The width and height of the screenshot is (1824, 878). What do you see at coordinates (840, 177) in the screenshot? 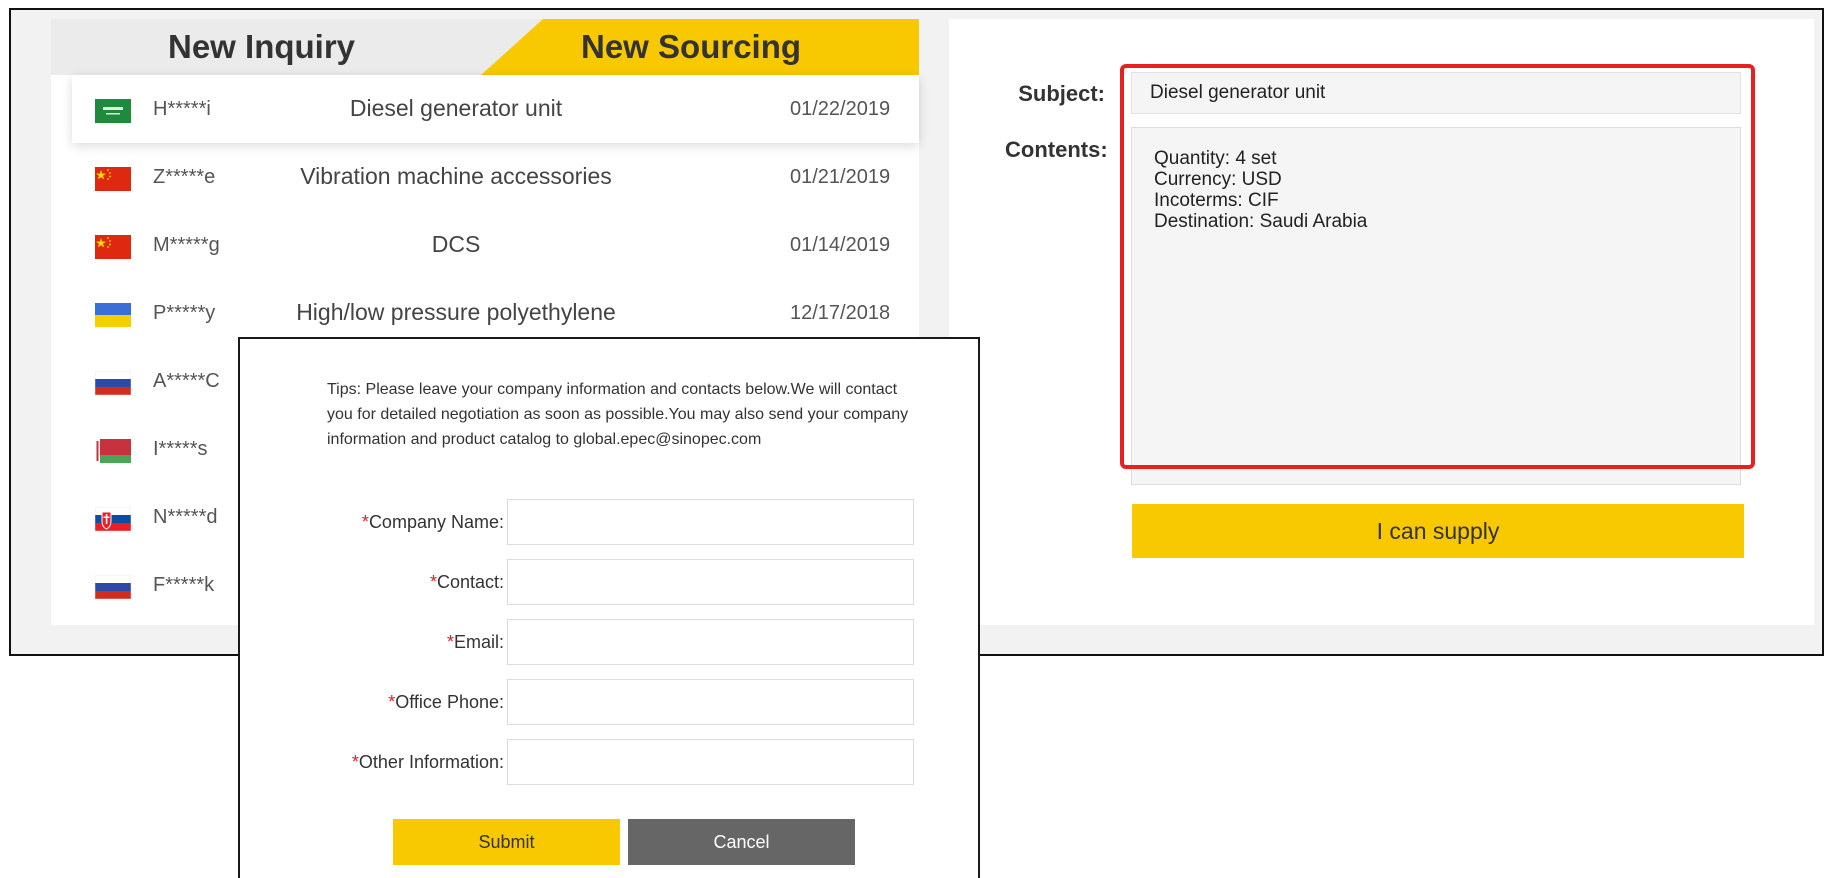
I see `list-item-date: 01/21/2019` at bounding box center [840, 177].